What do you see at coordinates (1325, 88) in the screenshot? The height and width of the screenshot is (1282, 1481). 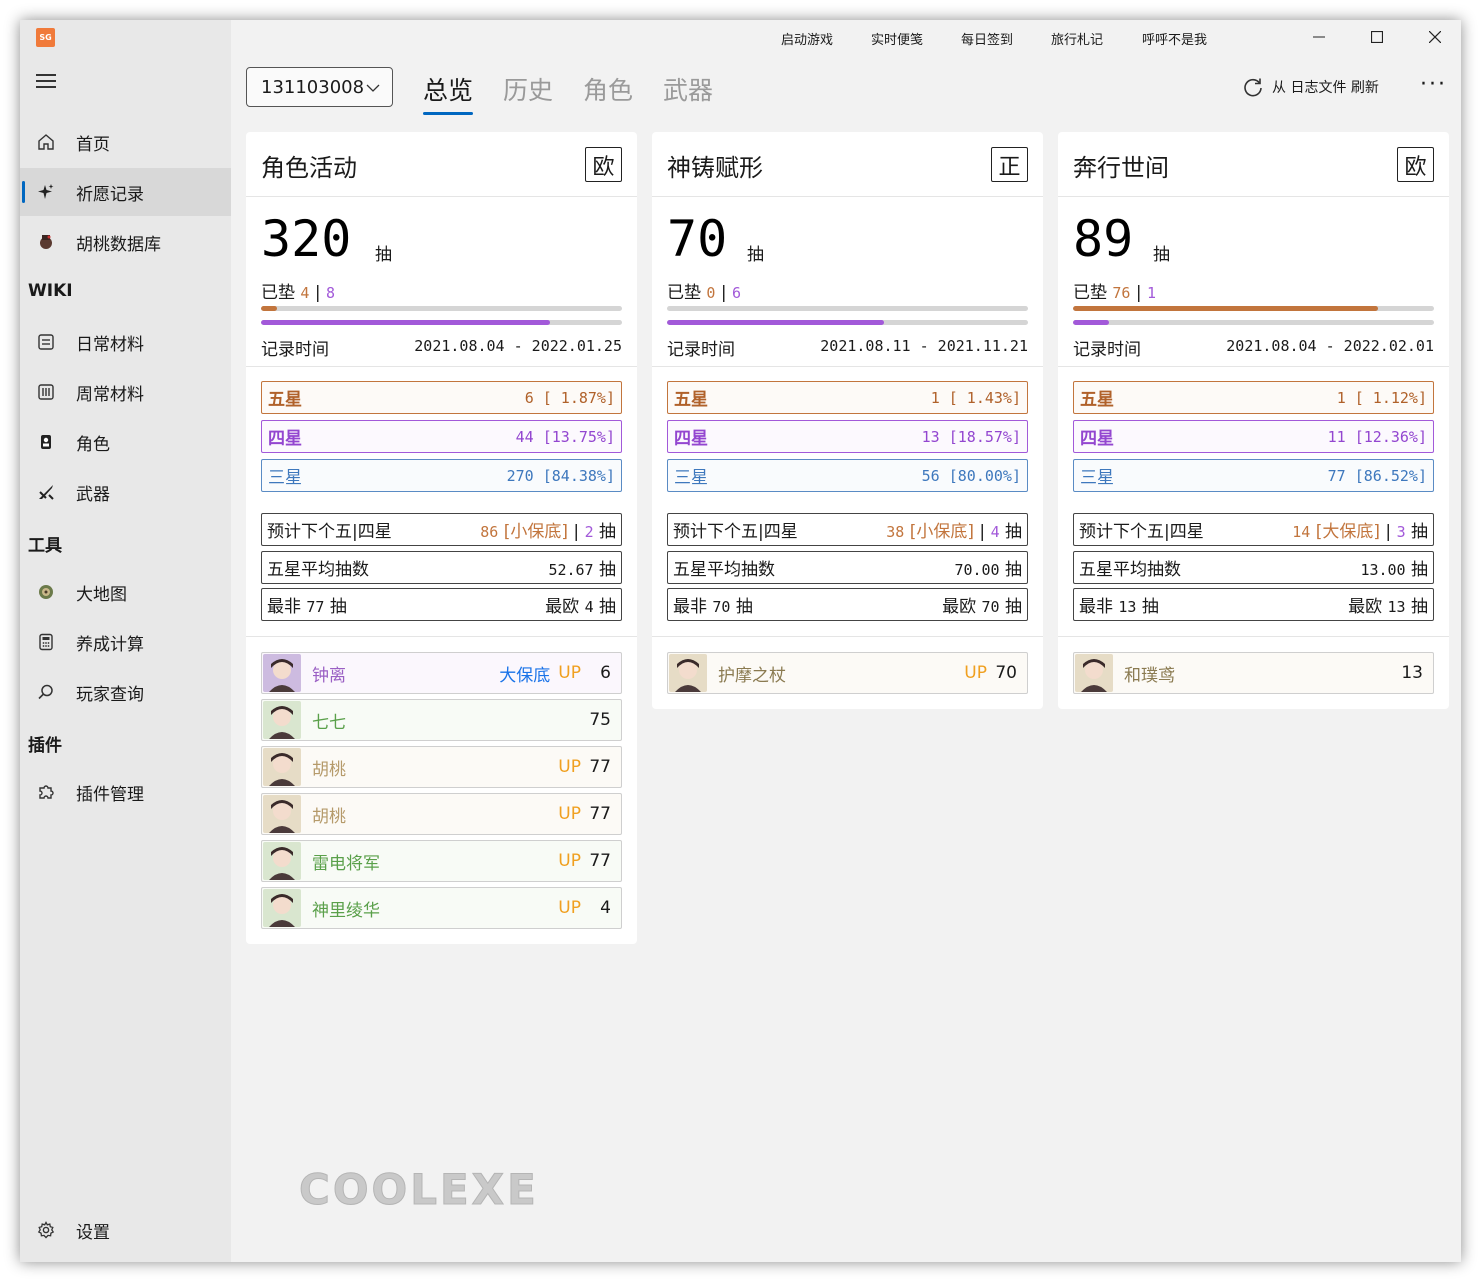 I see `refresh-label: 从 日志文件 刷新` at bounding box center [1325, 88].